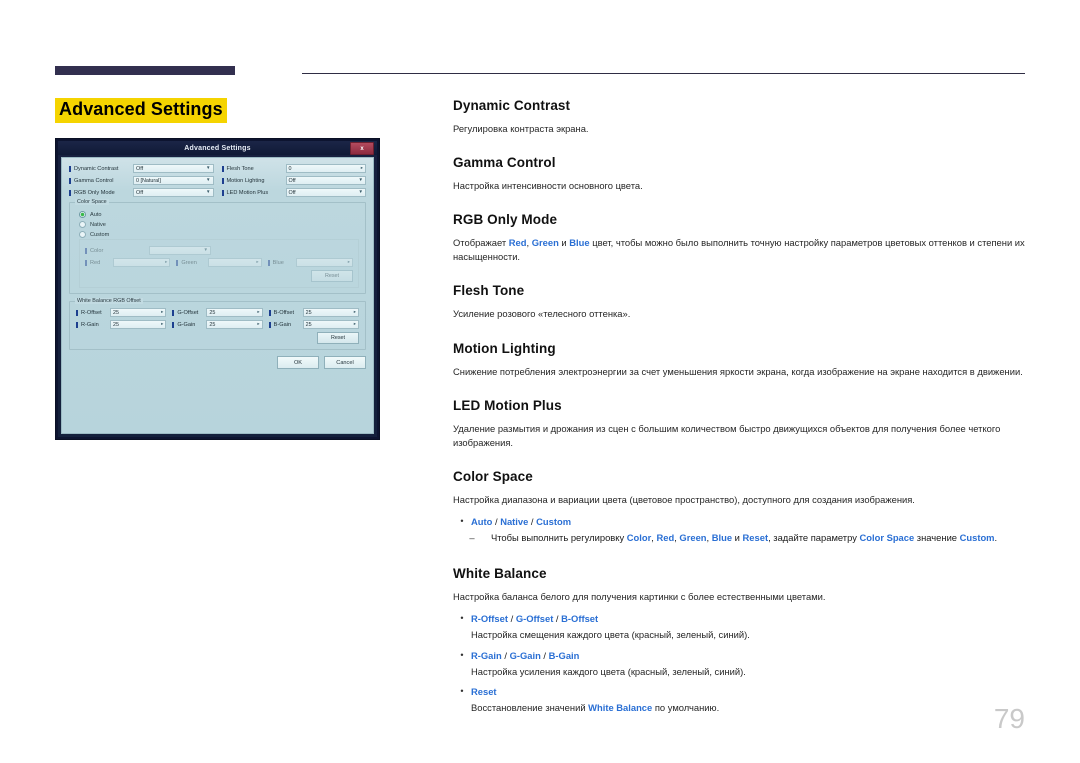 The image size is (1080, 763). I want to click on field-gamma-control: Gamma Control 0 [Natural] ▼, so click(141, 180).